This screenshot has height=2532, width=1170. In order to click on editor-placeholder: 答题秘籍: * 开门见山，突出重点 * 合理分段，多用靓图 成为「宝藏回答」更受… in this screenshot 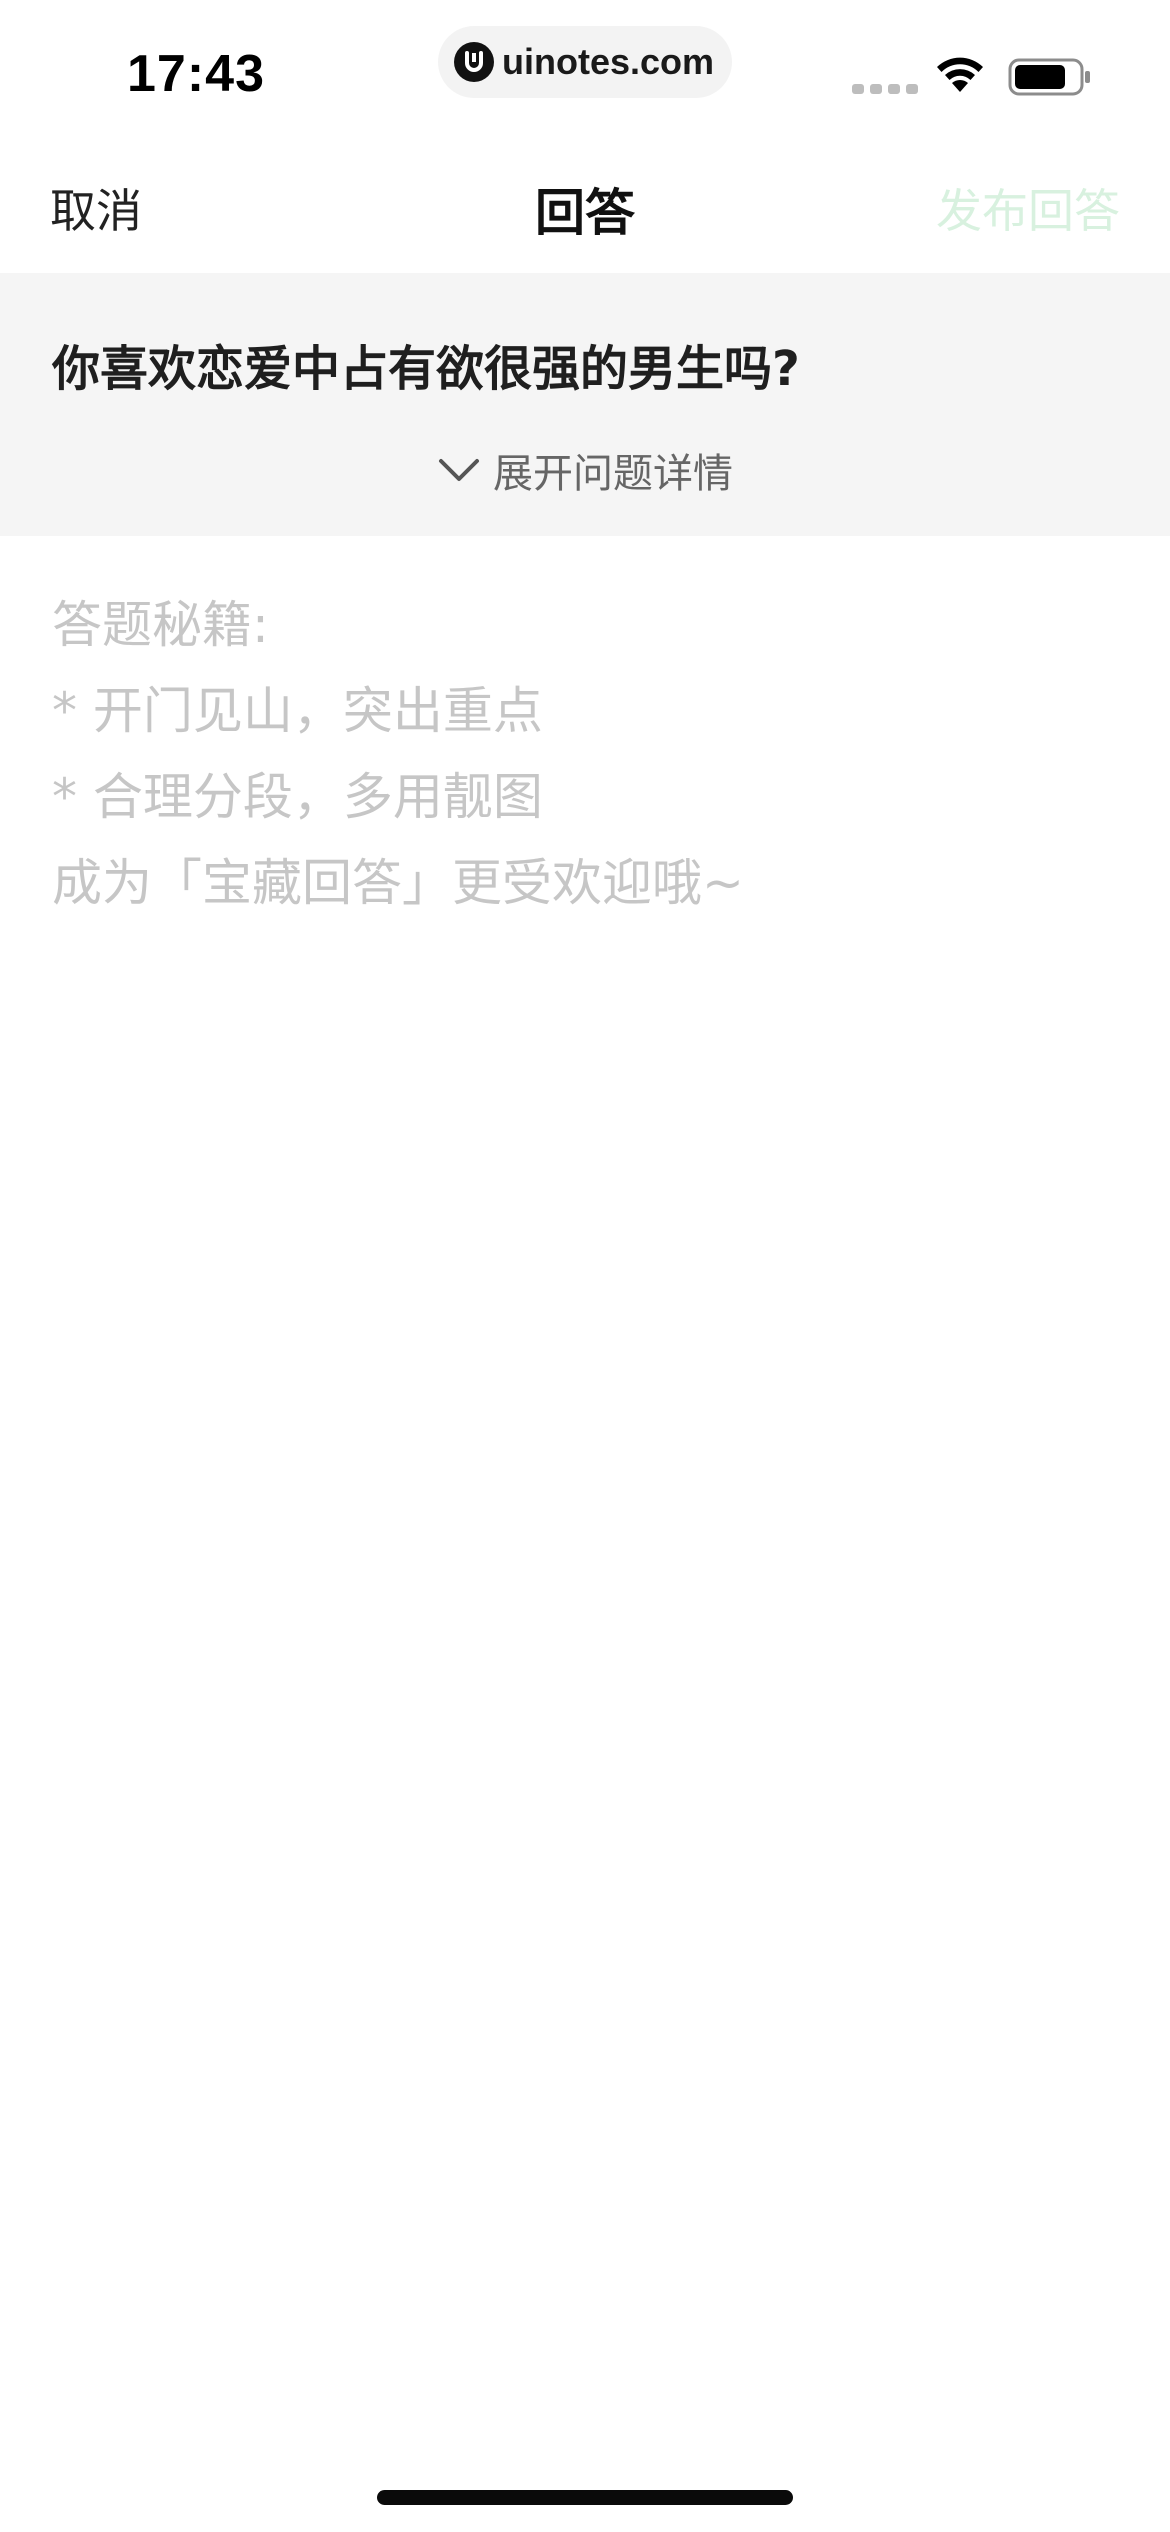, I will do `click(398, 754)`.